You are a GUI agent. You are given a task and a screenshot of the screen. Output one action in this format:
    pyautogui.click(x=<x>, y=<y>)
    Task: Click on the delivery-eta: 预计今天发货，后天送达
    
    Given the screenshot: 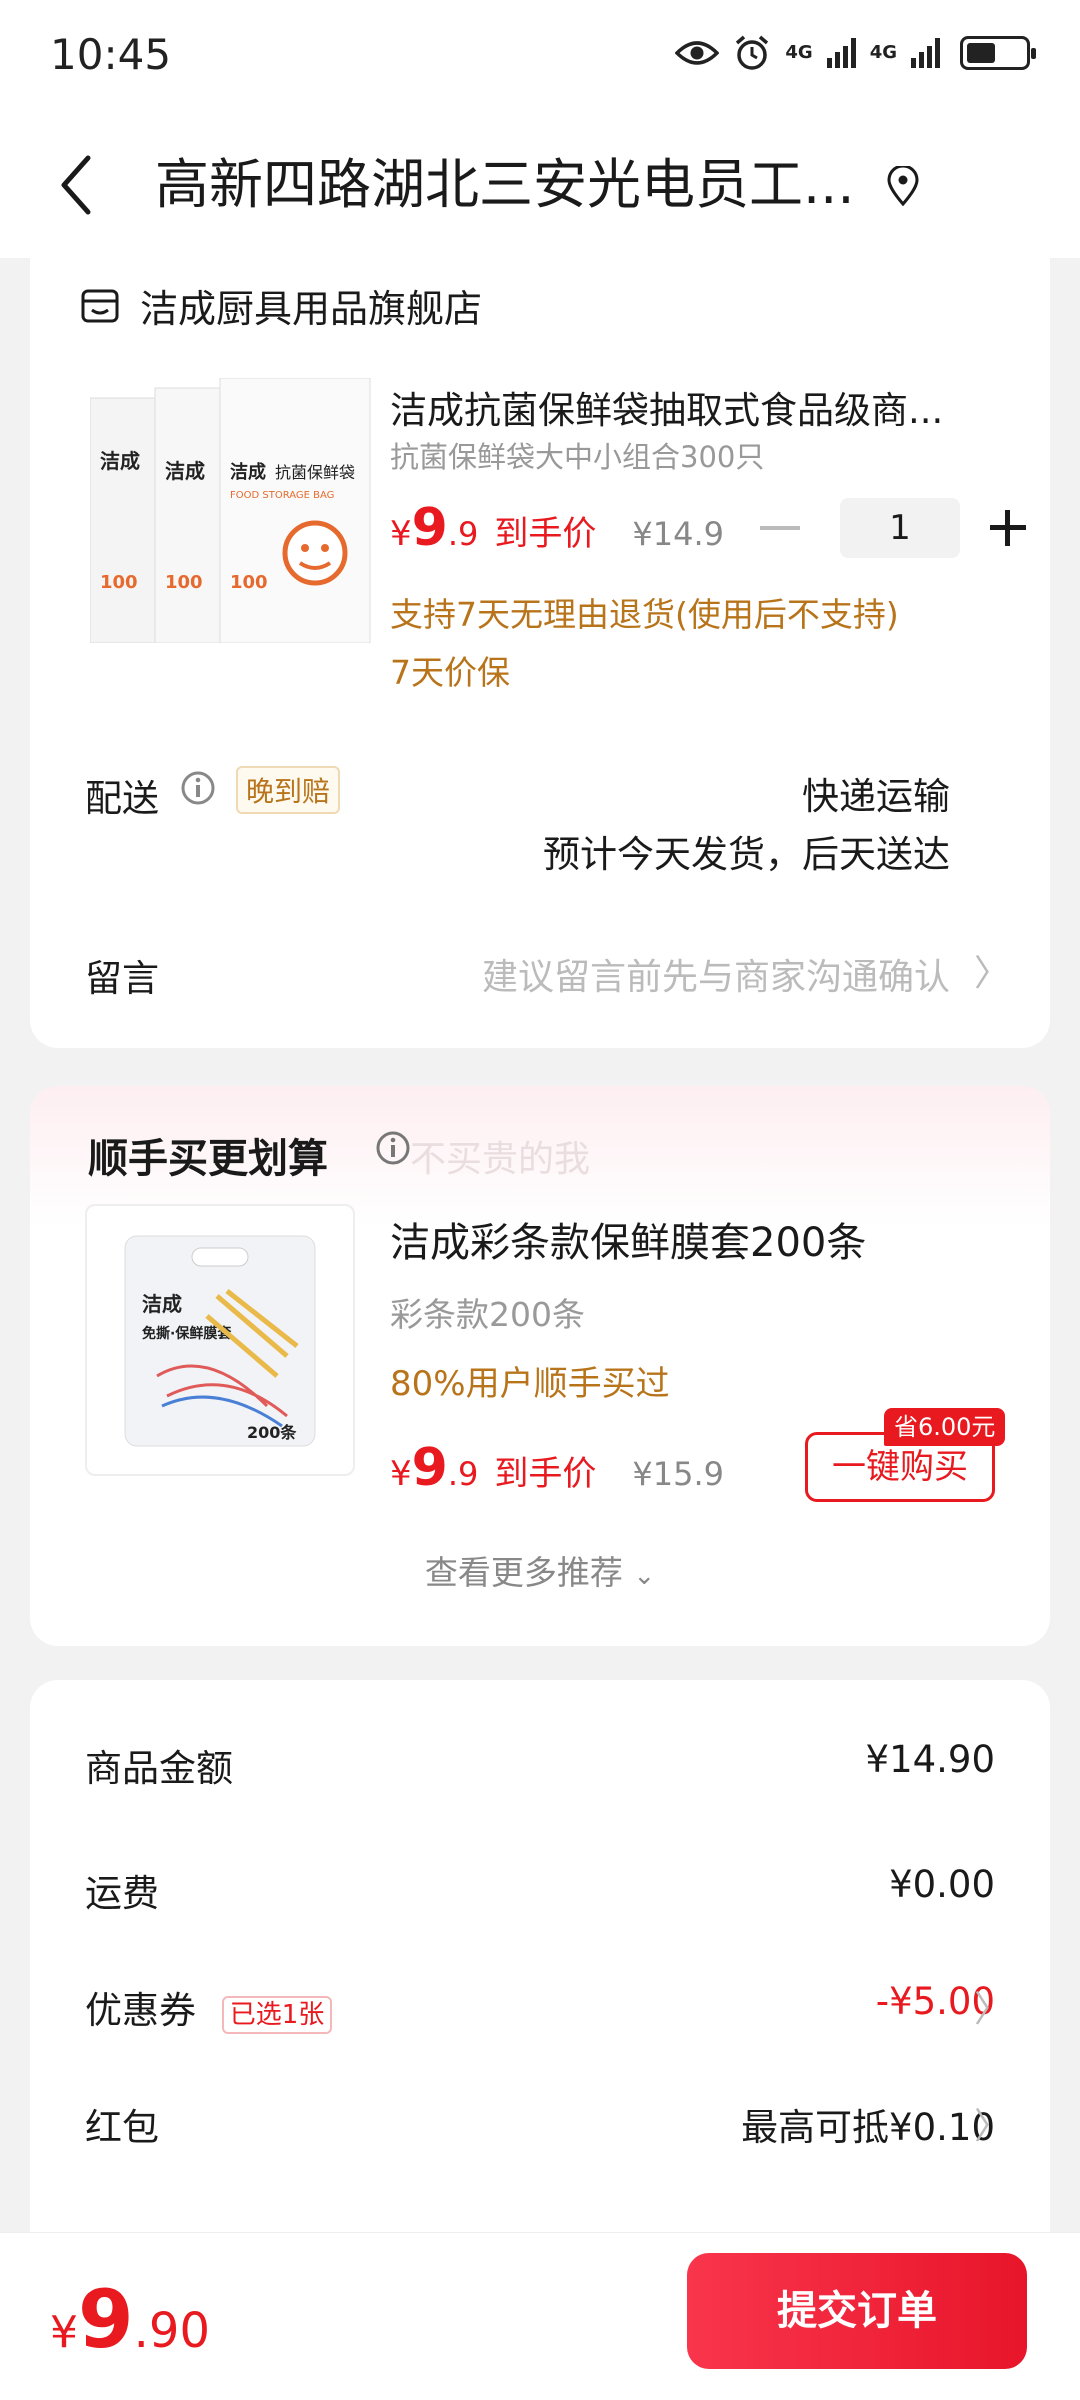 What is the action you would take?
    pyautogui.click(x=746, y=854)
    